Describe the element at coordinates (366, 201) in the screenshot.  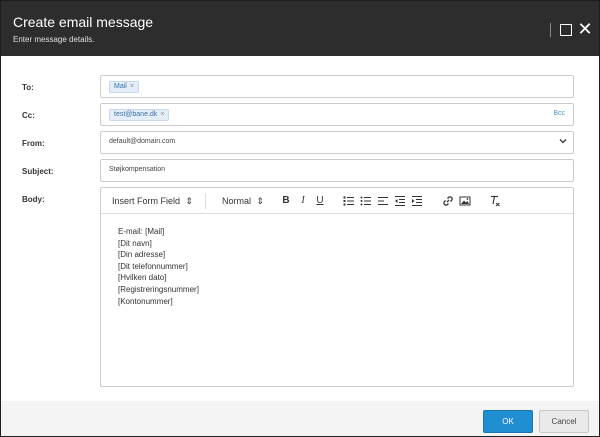
I see `bullet-list-icon` at that location.